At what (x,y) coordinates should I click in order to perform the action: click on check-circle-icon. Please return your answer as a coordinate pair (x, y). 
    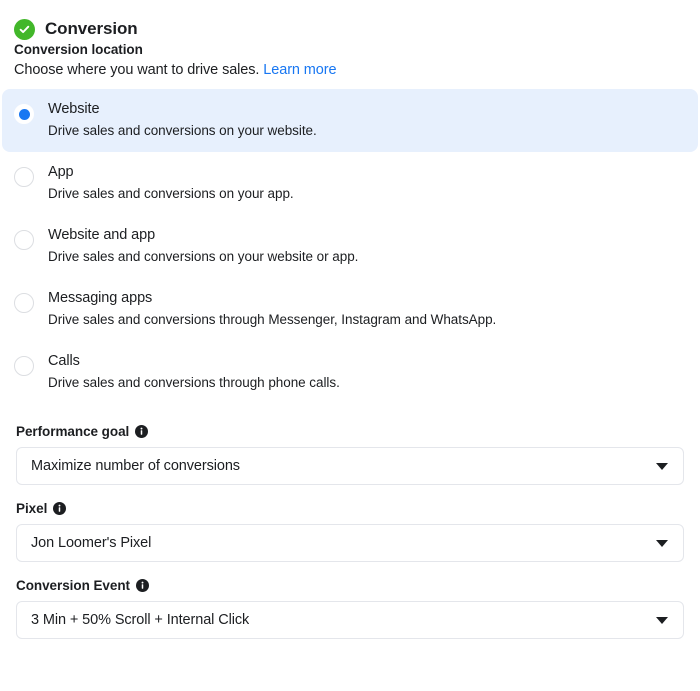
    Looking at the image, I should click on (24, 29).